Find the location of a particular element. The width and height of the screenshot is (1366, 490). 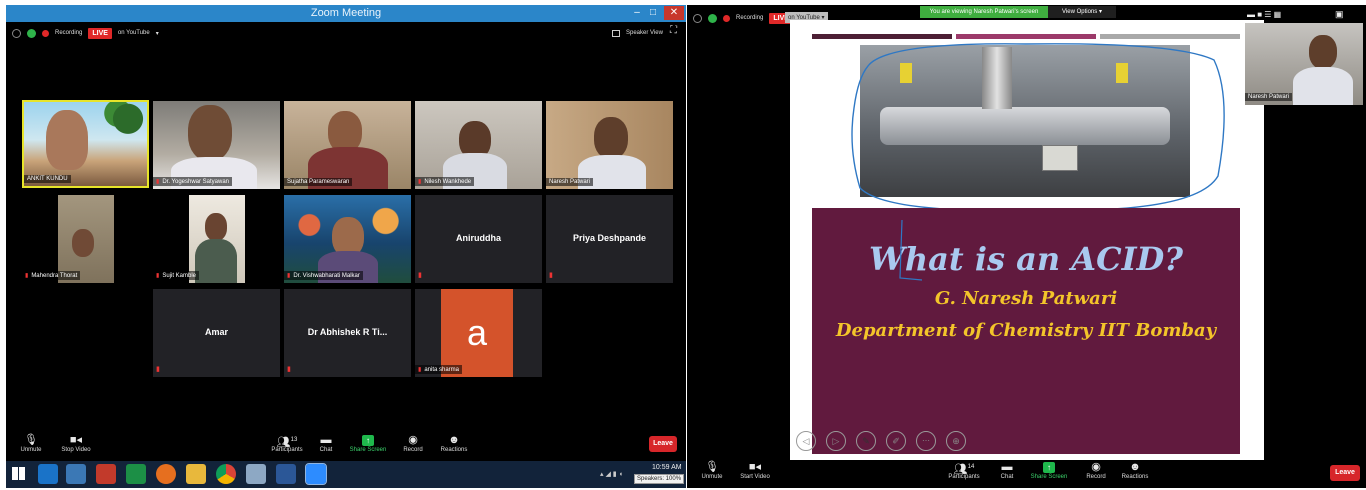

name-tile-priya-deshpande: Priya Deshpande ▮ is located at coordinates (609, 239).